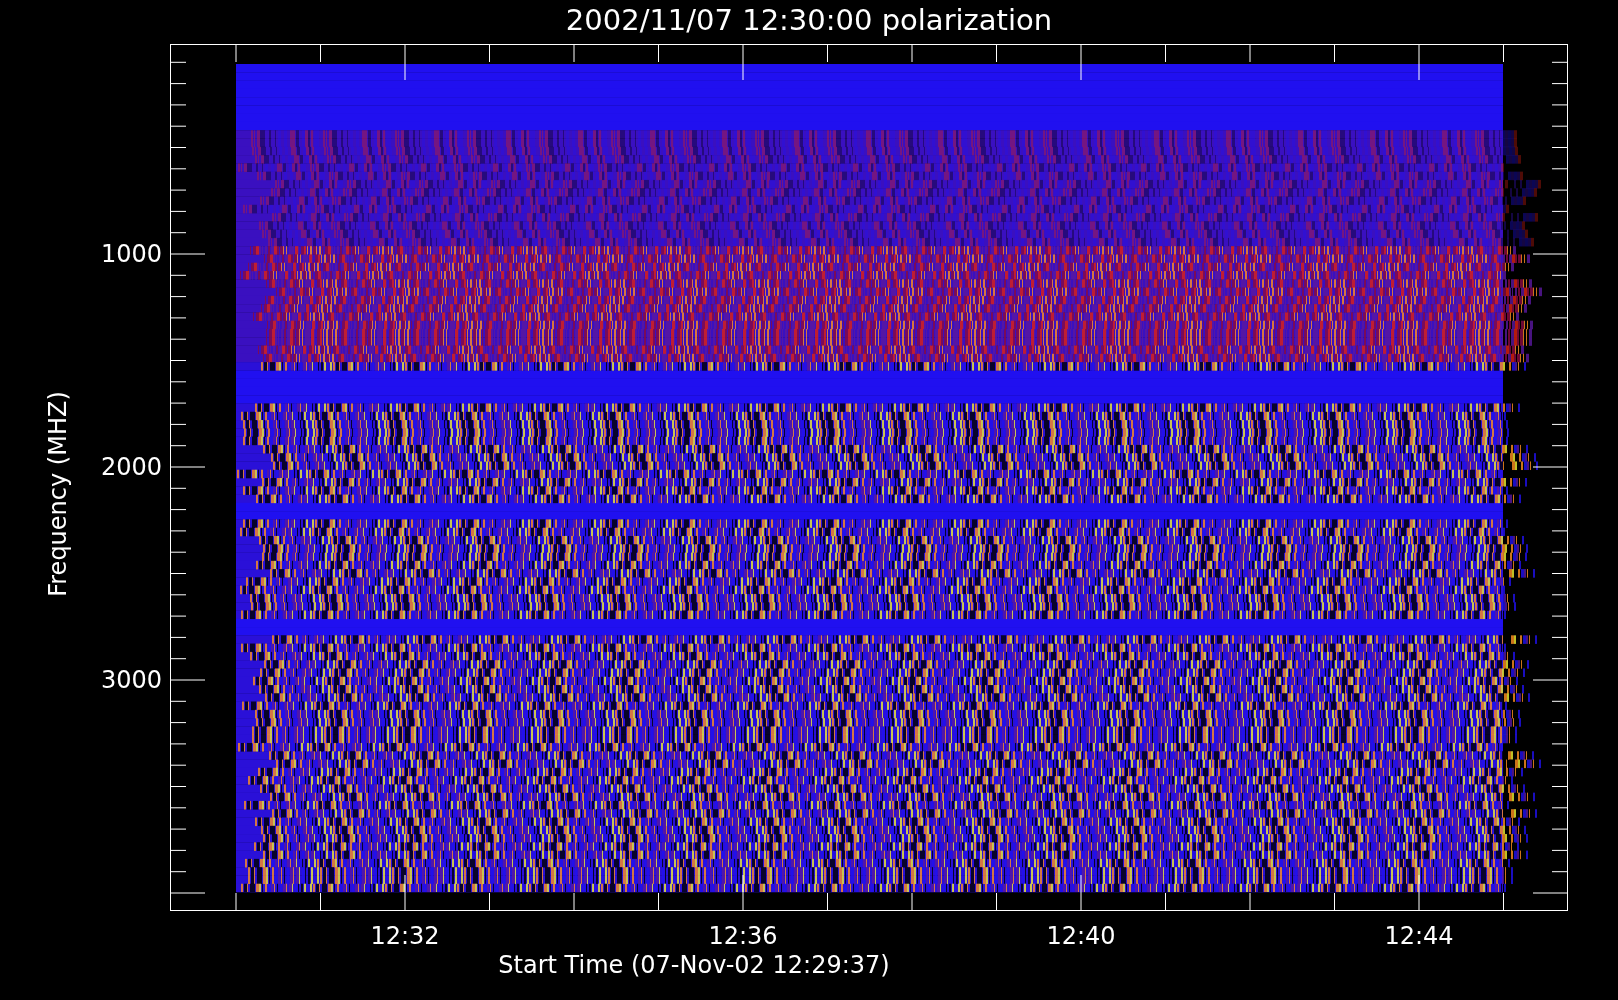 Image resolution: width=1618 pixels, height=1000 pixels. Describe the element at coordinates (1081, 936) in the screenshot. I see `axis-tick-label: 12:40` at that location.